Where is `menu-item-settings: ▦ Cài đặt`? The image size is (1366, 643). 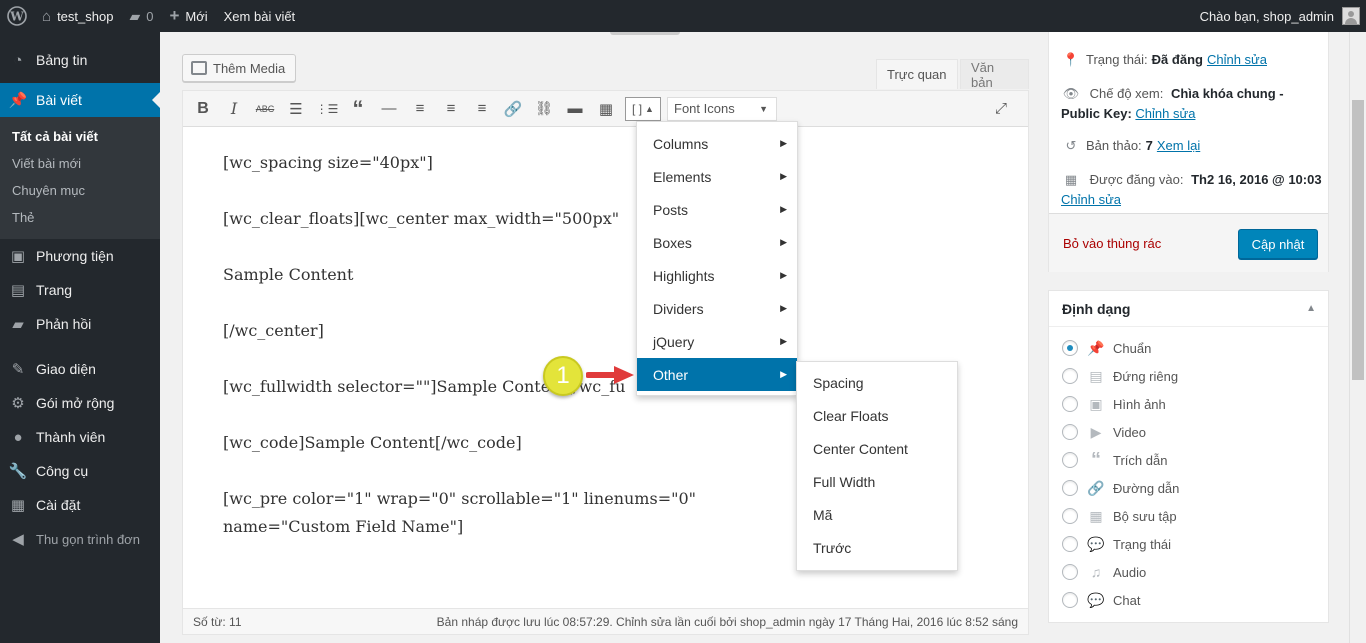 menu-item-settings: ▦ Cài đặt is located at coordinates (80, 505).